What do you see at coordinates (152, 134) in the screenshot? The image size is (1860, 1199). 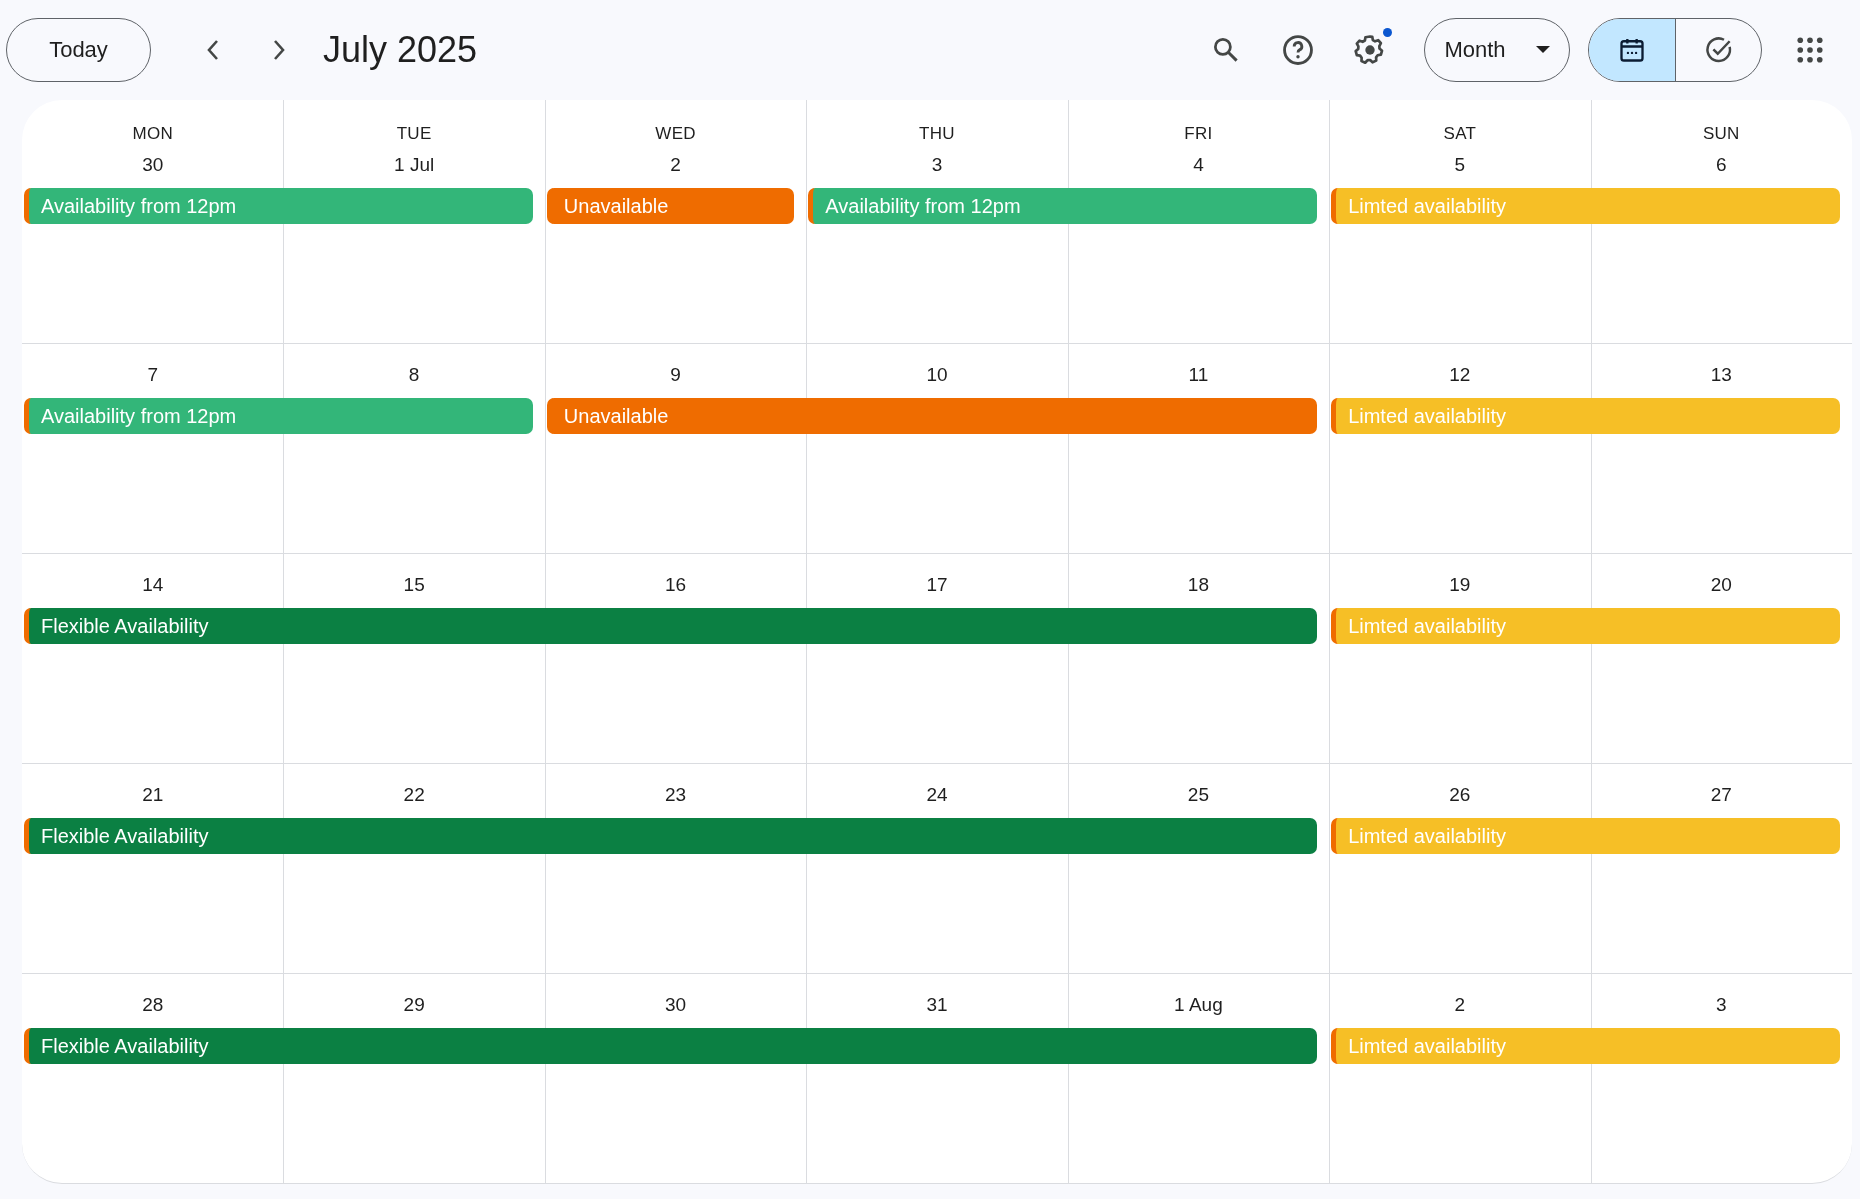 I see `weekday-label: MON` at bounding box center [152, 134].